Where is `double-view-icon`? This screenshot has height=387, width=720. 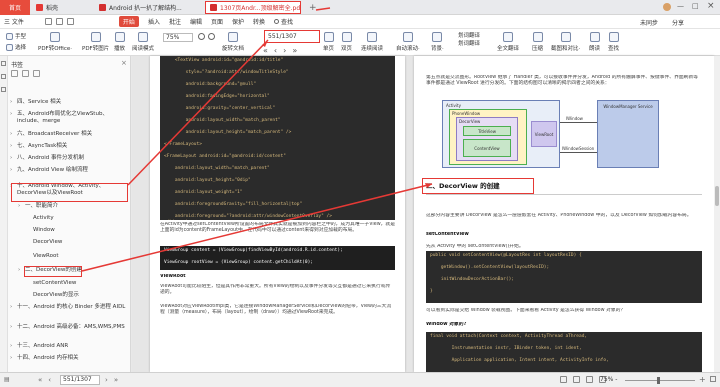
double-view-icon is located at coordinates (589, 379).